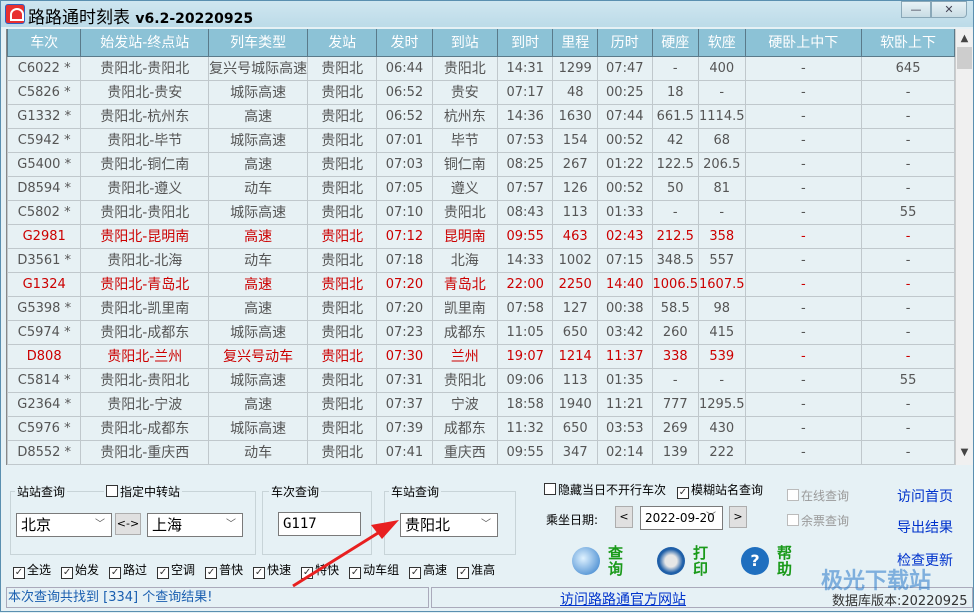 The width and height of the screenshot is (974, 613). Describe the element at coordinates (803, 43) in the screenshot. I see `column-header: 硬卧上中下` at that location.